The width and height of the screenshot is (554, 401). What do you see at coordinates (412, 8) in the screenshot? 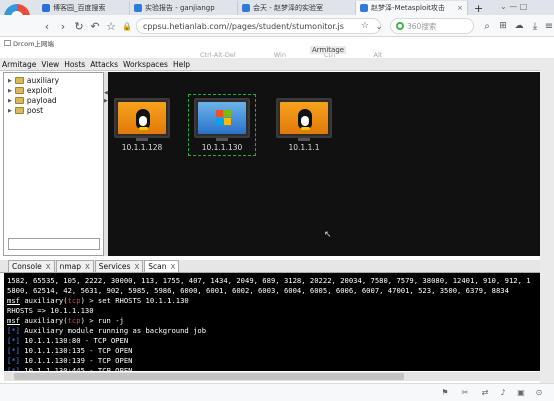
I see `browser-tab-4-active: 赵梦泽-Metasploit攻击 ×` at bounding box center [412, 8].